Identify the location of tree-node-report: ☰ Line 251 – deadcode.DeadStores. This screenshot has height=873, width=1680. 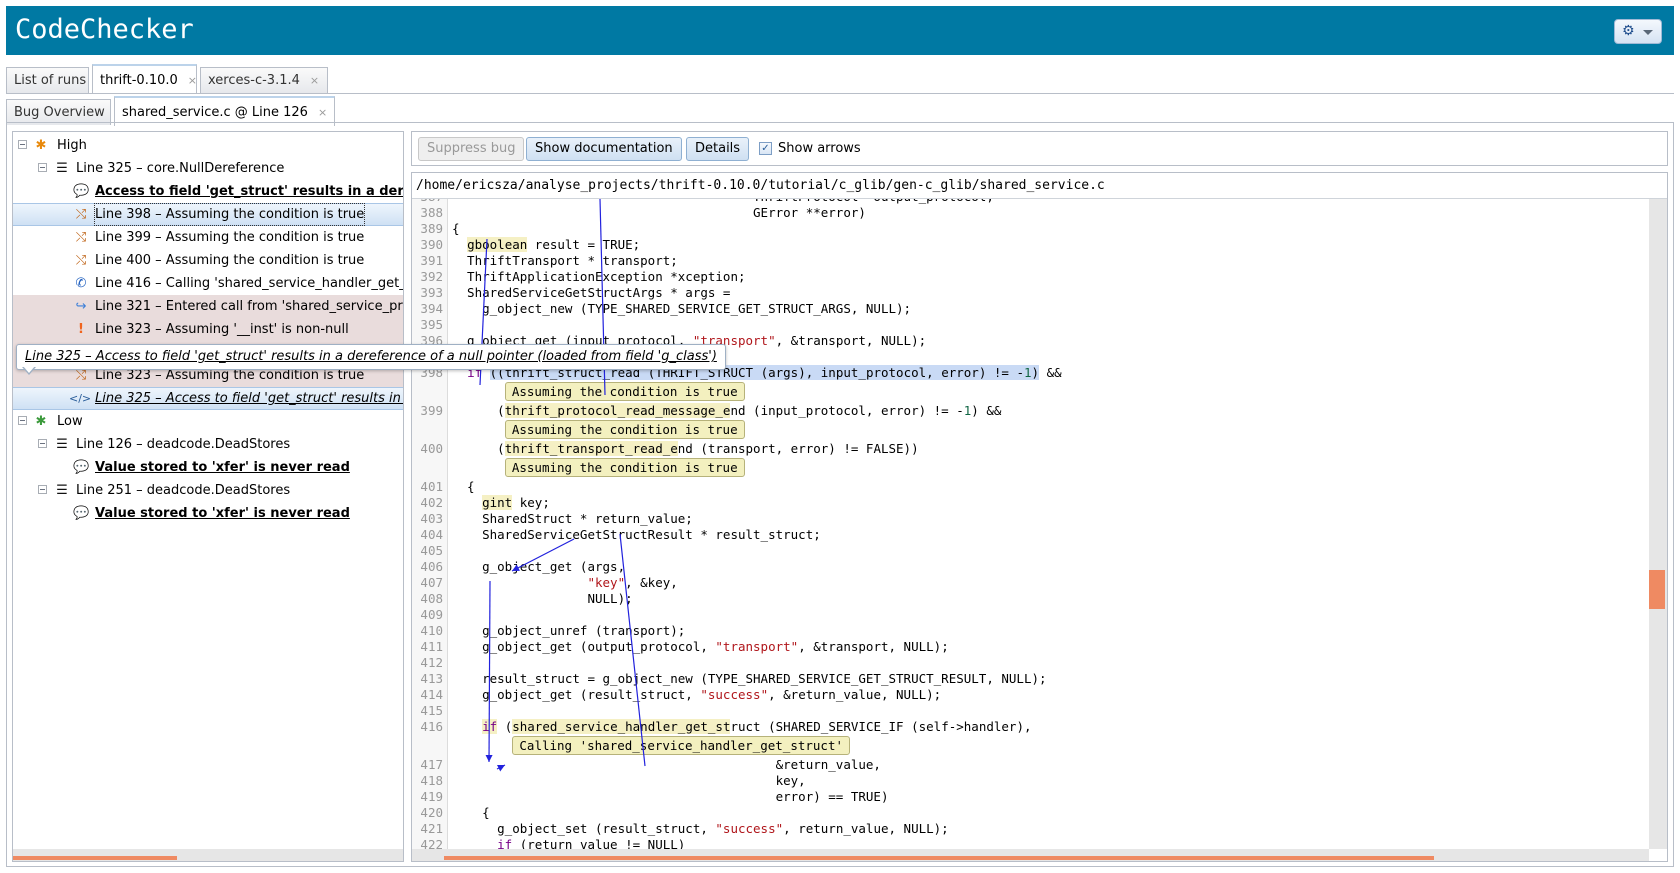
(208, 490).